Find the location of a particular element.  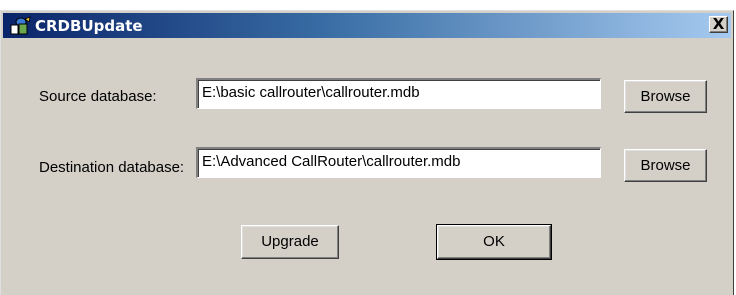

source-database-label: Source database: is located at coordinates (98, 96).